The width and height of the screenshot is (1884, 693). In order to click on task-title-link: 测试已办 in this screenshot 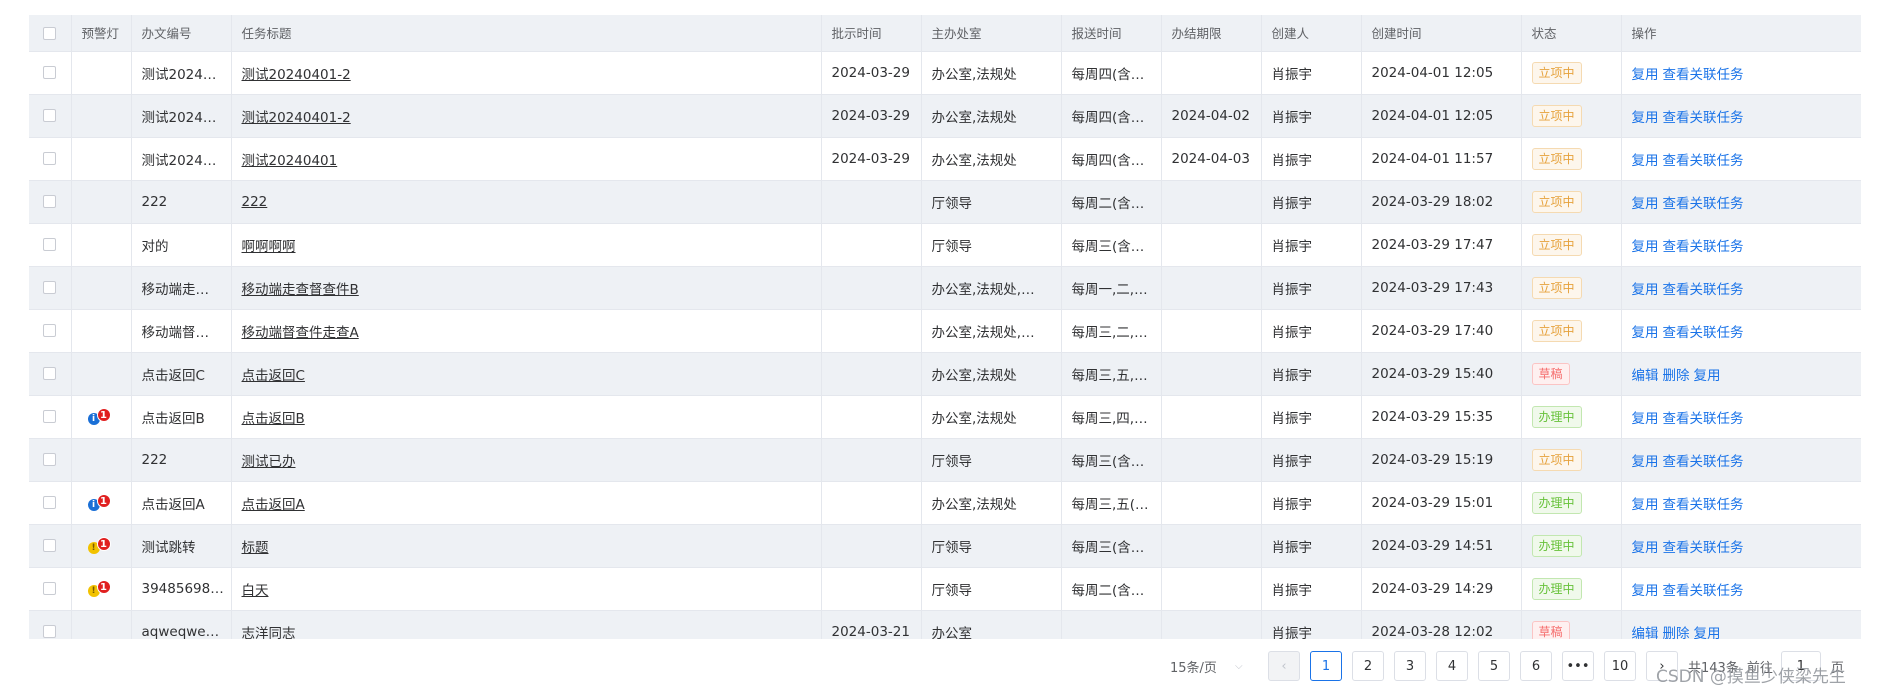, I will do `click(269, 462)`.